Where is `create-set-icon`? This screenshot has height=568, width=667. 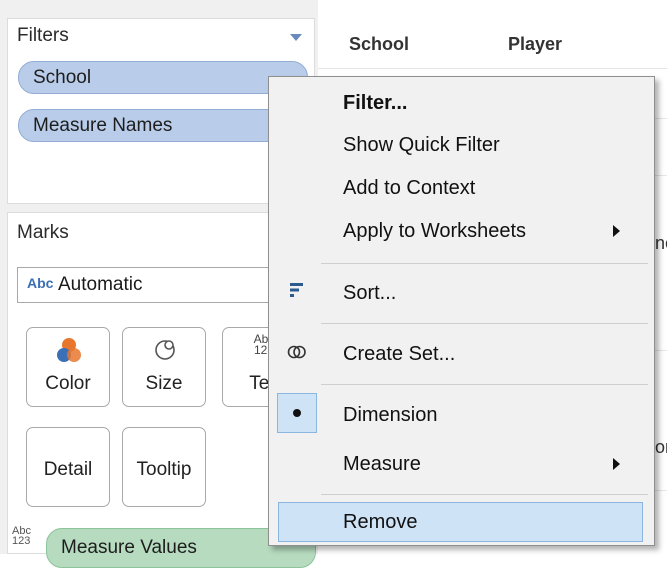
create-set-icon is located at coordinates (296, 352).